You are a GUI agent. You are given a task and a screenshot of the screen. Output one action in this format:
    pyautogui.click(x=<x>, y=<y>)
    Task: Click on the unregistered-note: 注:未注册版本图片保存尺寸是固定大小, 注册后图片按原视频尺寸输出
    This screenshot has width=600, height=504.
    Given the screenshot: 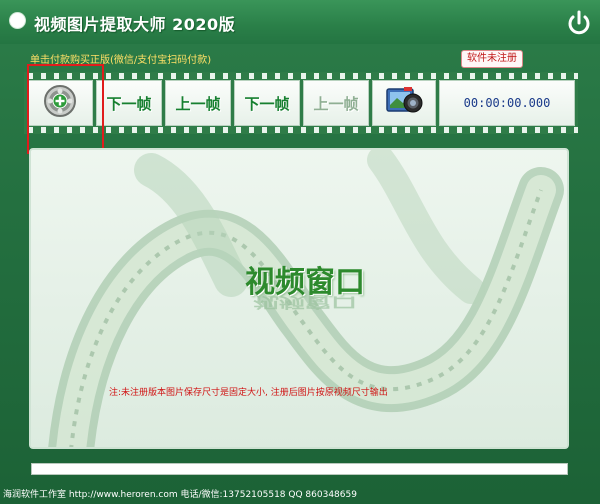 What is the action you would take?
    pyautogui.click(x=248, y=393)
    